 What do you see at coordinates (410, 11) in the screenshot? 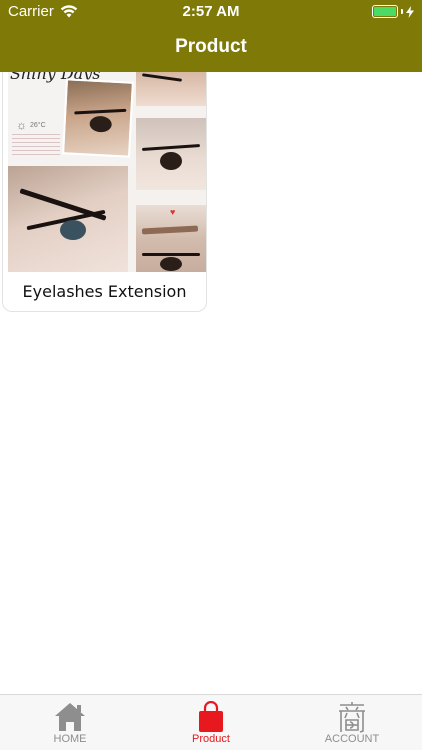
I see `charging-bolt-icon` at bounding box center [410, 11].